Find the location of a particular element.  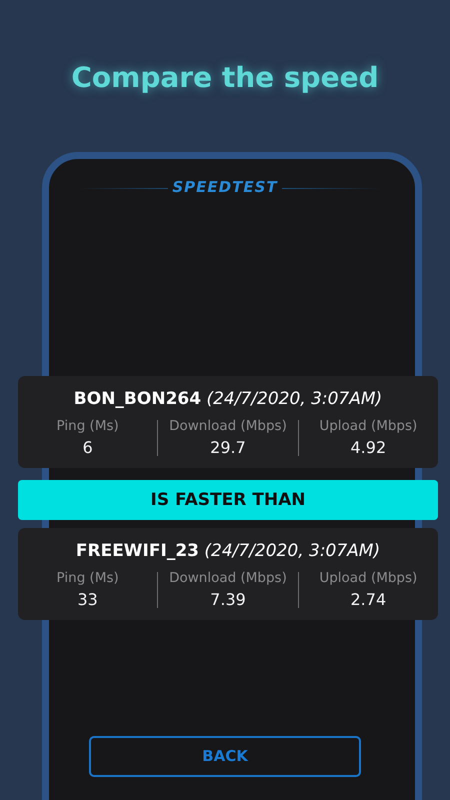

verdict-banner: IS FASTER THAN is located at coordinates (228, 500).